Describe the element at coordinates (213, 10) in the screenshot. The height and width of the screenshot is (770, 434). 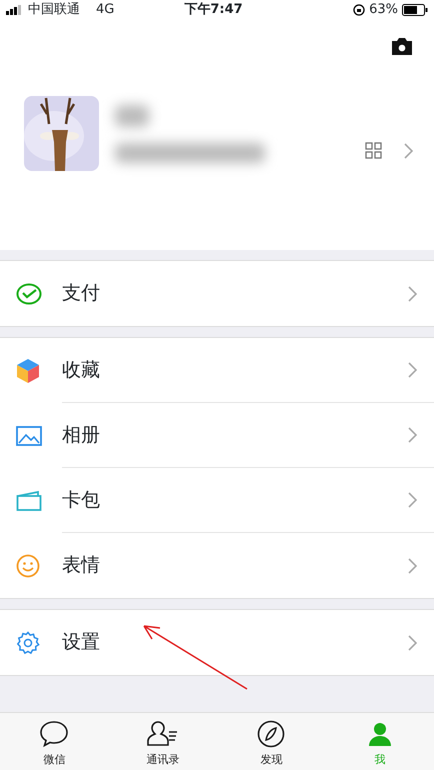
I see `clock-time: 下午7:47` at that location.